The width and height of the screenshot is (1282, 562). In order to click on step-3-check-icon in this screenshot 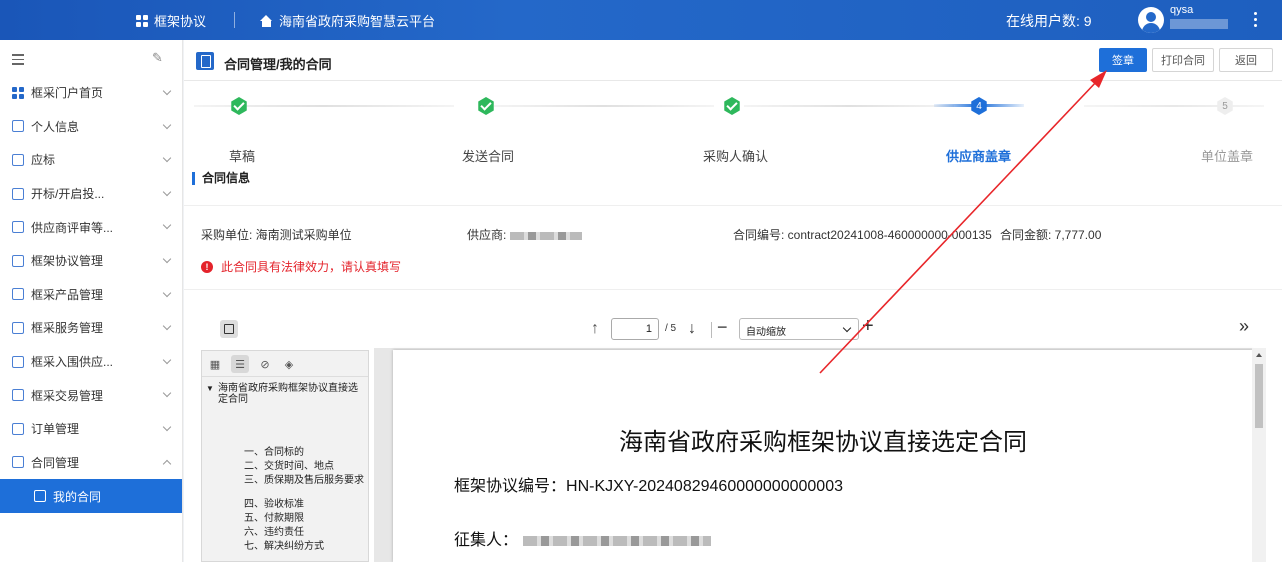, I will do `click(732, 106)`.